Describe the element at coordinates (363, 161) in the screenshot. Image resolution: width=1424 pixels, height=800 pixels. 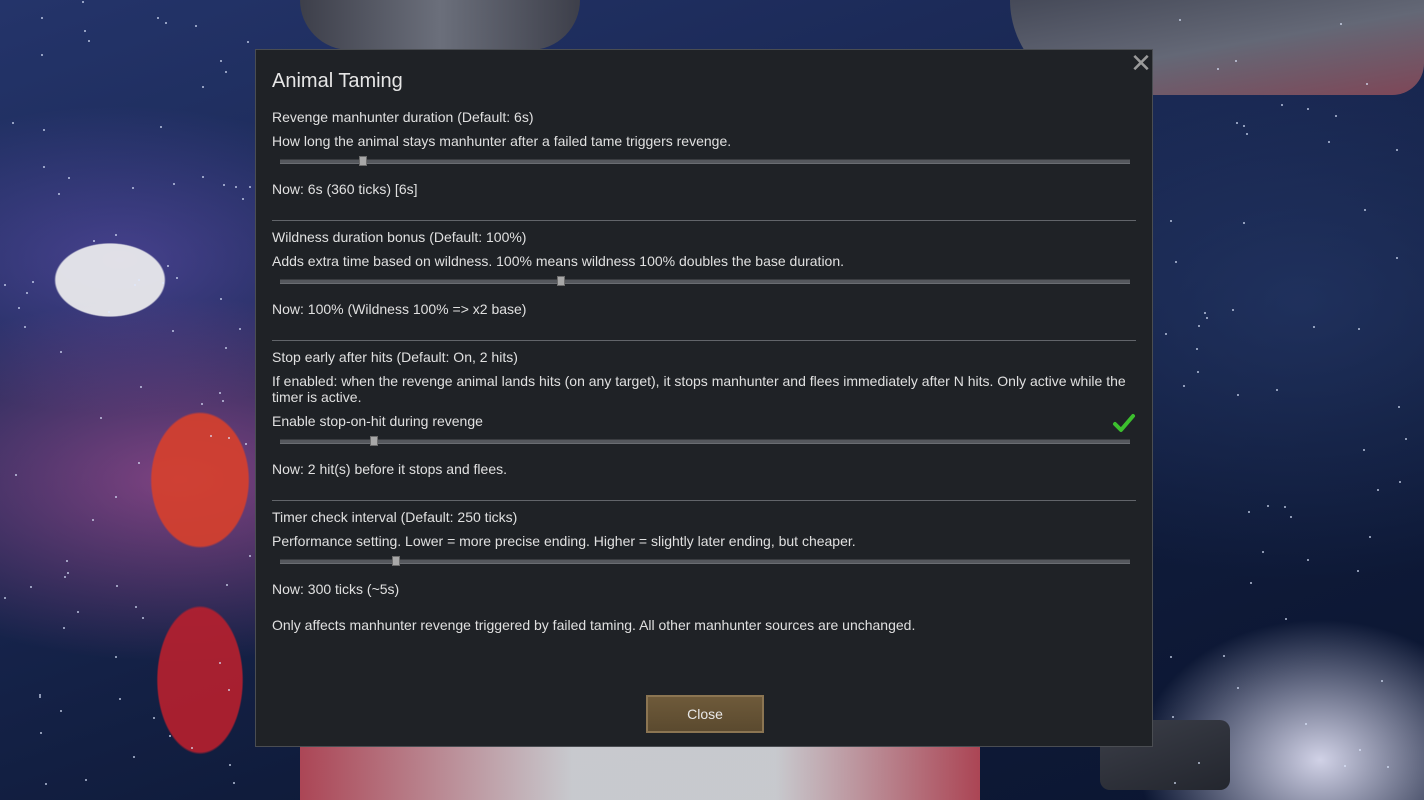
I see `revenge-duration-slider-handle` at that location.